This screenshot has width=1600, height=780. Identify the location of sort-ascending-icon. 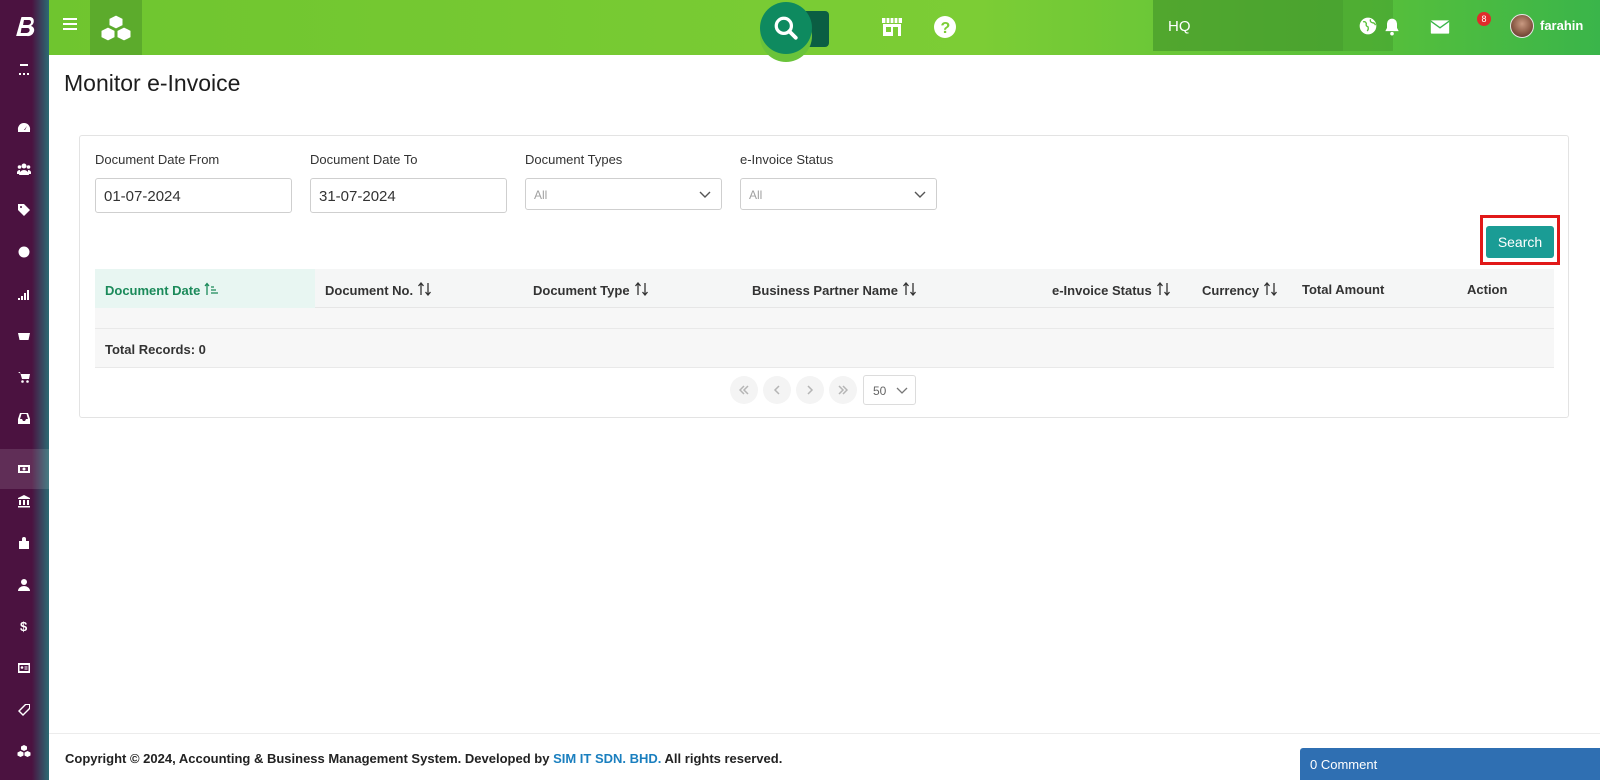
(211, 288).